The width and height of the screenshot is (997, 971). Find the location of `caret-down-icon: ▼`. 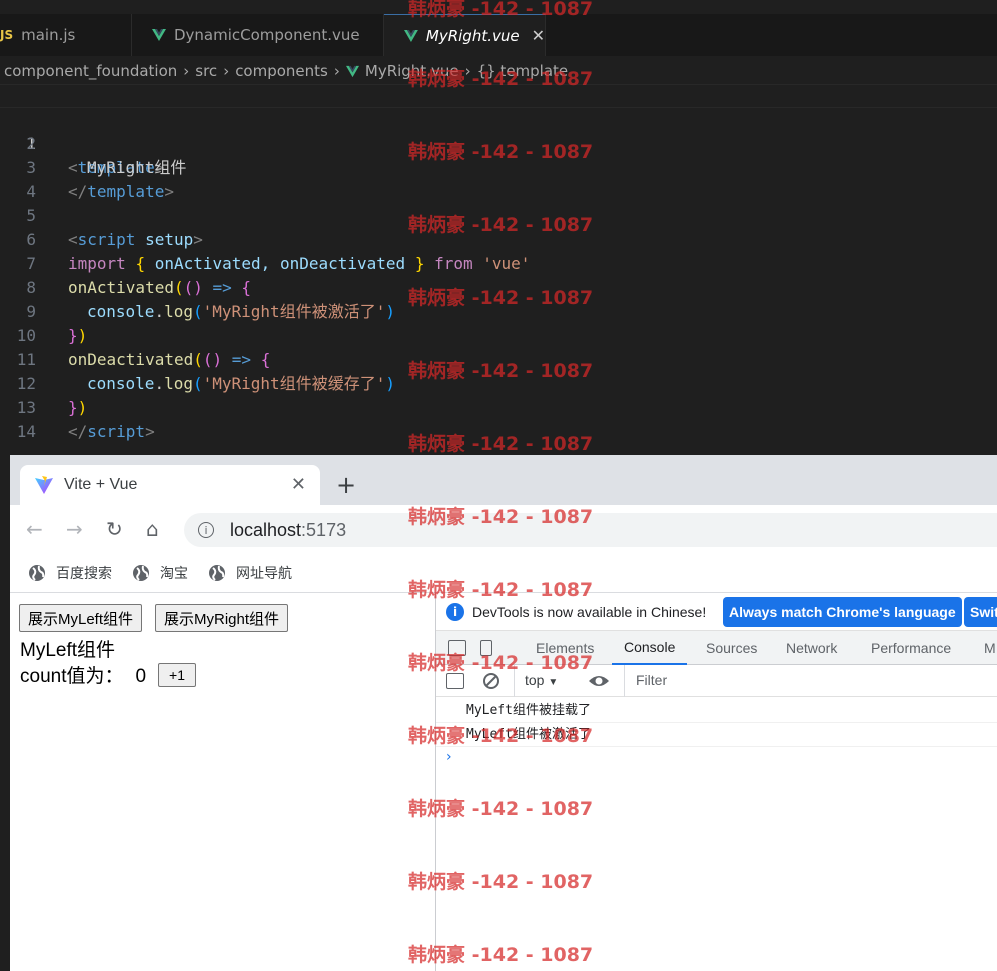

caret-down-icon: ▼ is located at coordinates (553, 682).